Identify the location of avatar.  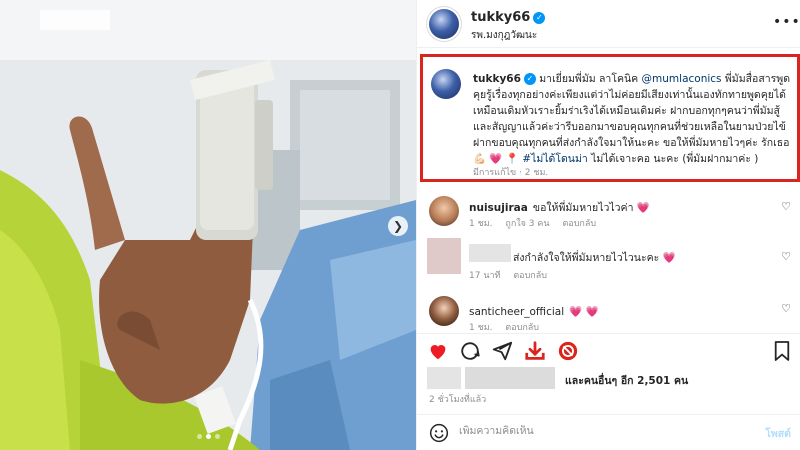
(444, 24).